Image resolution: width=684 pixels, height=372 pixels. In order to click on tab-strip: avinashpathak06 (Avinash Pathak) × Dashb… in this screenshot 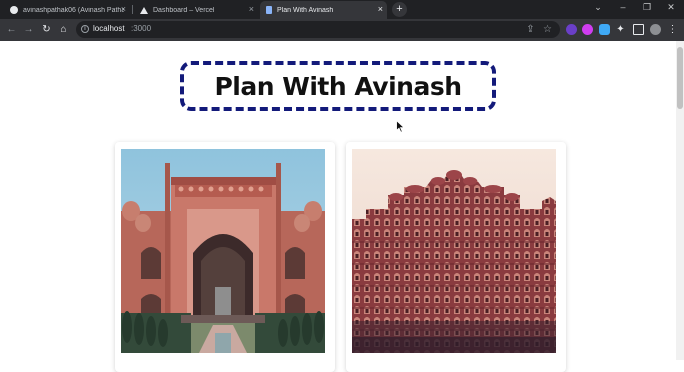, I will do `click(342, 9)`.